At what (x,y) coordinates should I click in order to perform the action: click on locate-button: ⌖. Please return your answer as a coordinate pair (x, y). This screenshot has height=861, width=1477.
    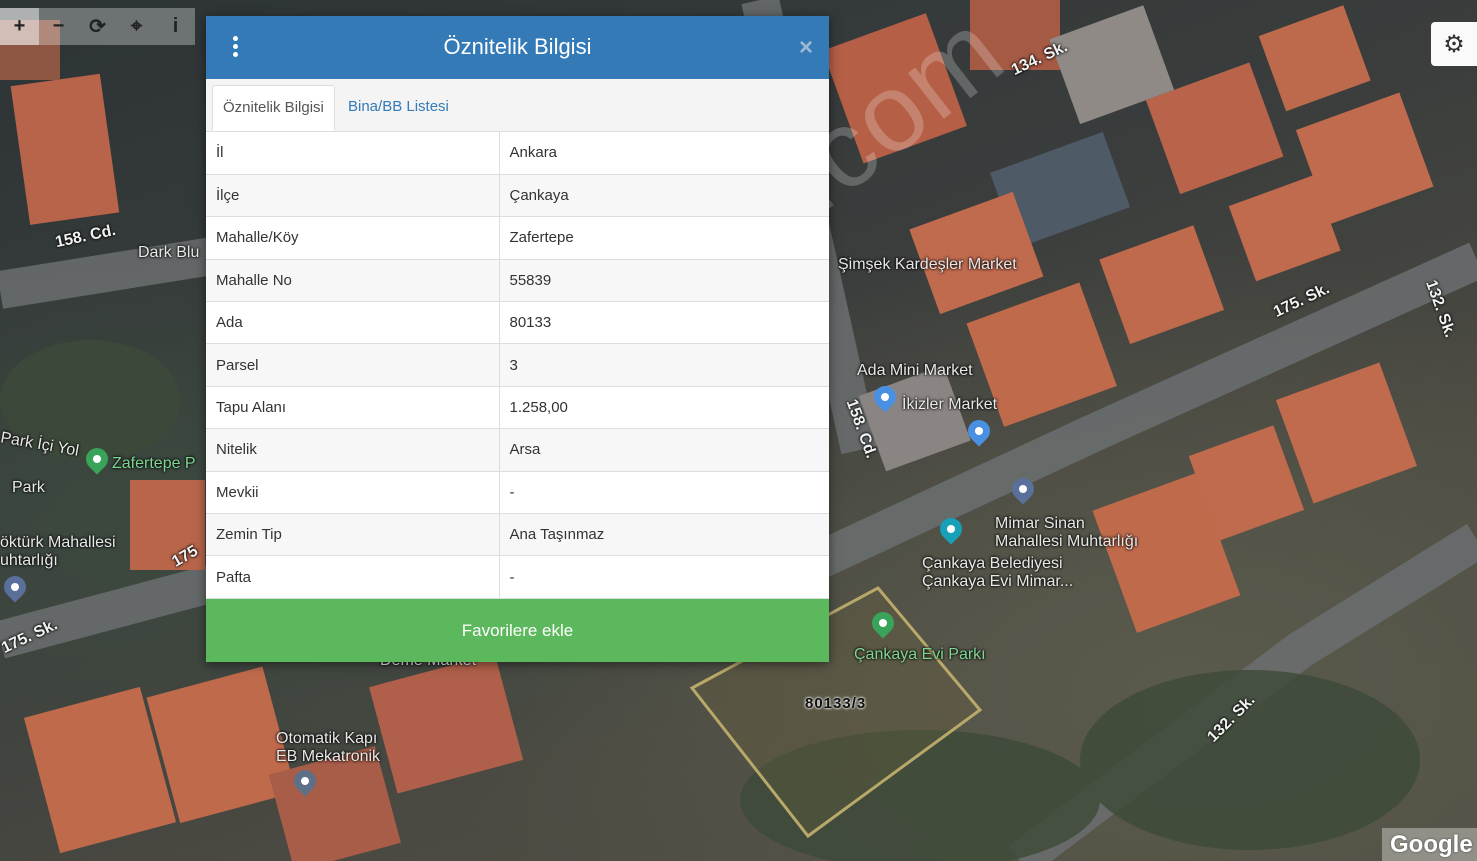
    Looking at the image, I should click on (136, 26).